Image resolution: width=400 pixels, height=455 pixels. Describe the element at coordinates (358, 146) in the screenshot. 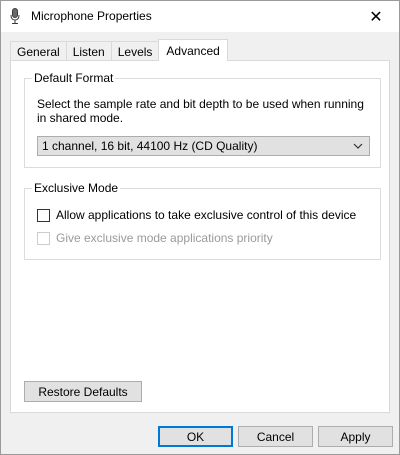

I see `chevron-down-icon` at that location.